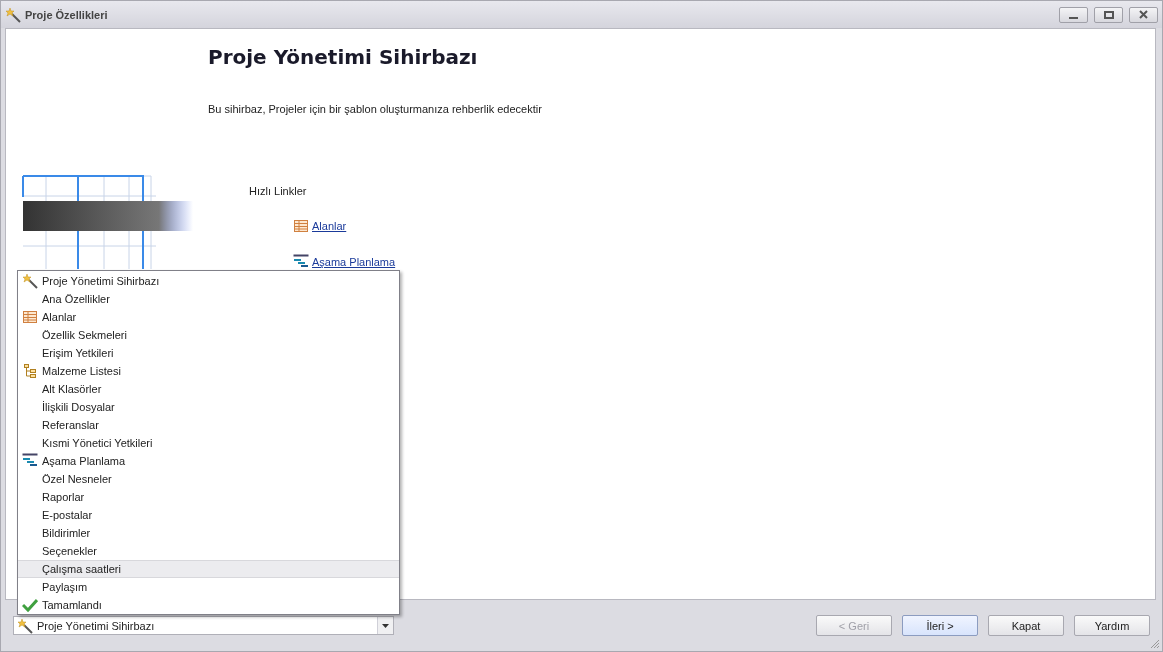  I want to click on resize-grip-icon, so click(1155, 644).